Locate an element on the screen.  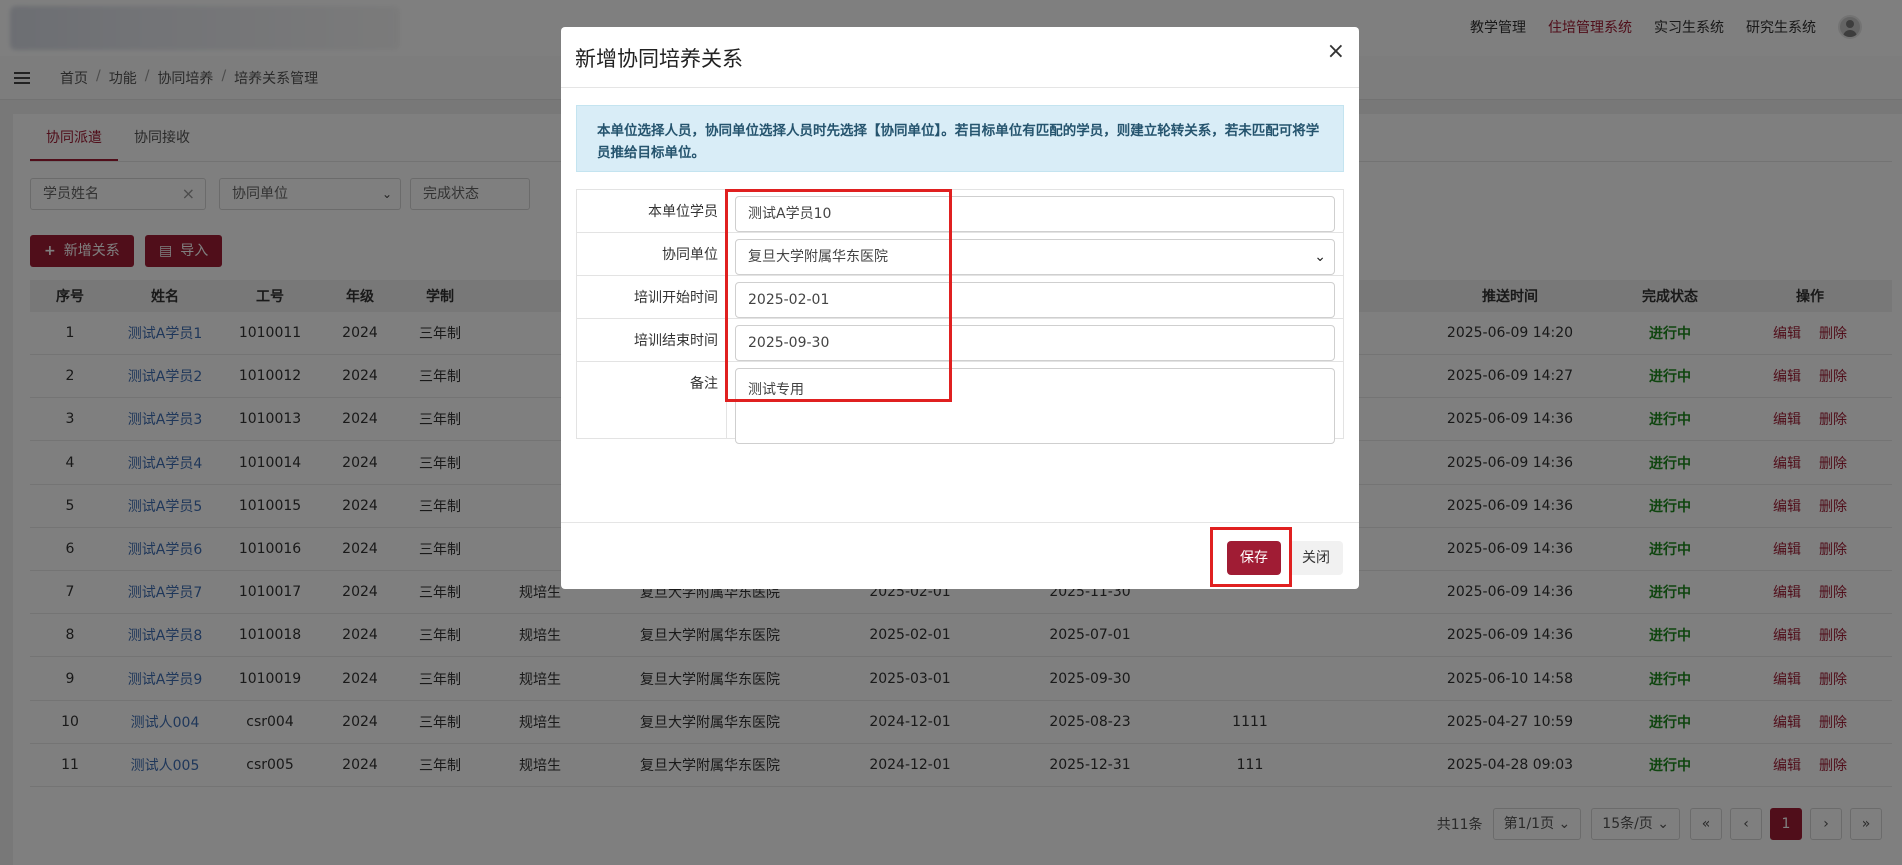
modal-header: 新增协同培养关系 × is located at coordinates (960, 57).